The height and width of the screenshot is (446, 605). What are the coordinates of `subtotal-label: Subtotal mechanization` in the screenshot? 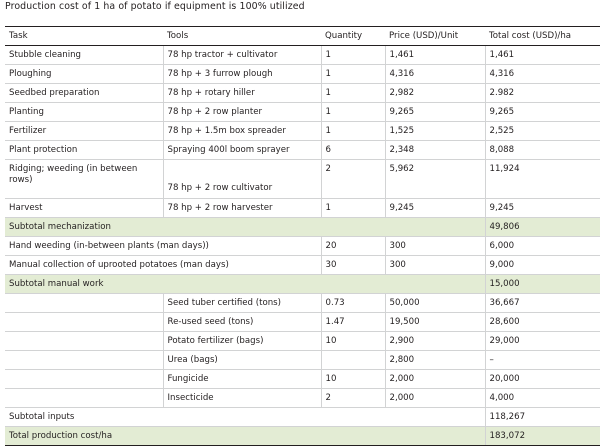 It's located at (245, 227).